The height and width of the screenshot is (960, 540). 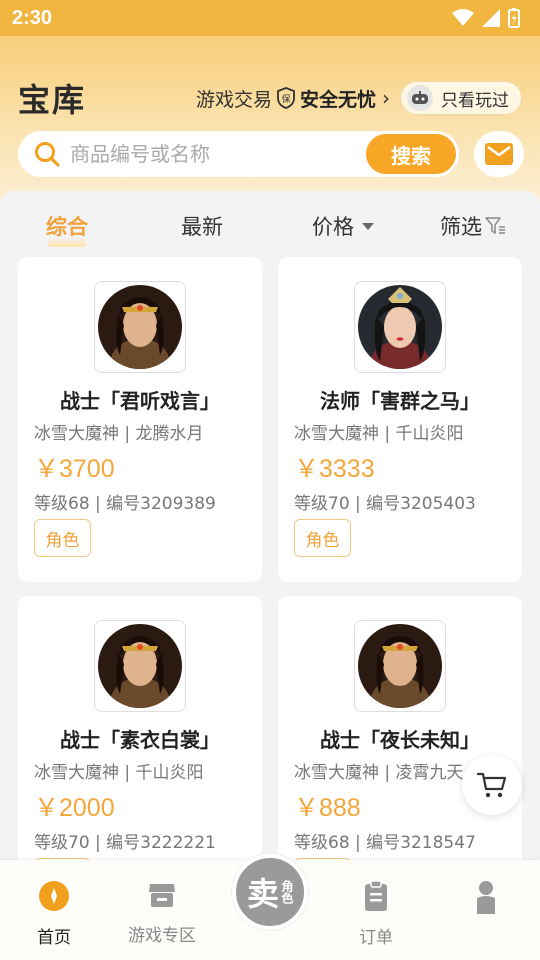 I want to click on header-right: 游戏交易 保 安全无忧 › 只看玩过, so click(x=359, y=98).